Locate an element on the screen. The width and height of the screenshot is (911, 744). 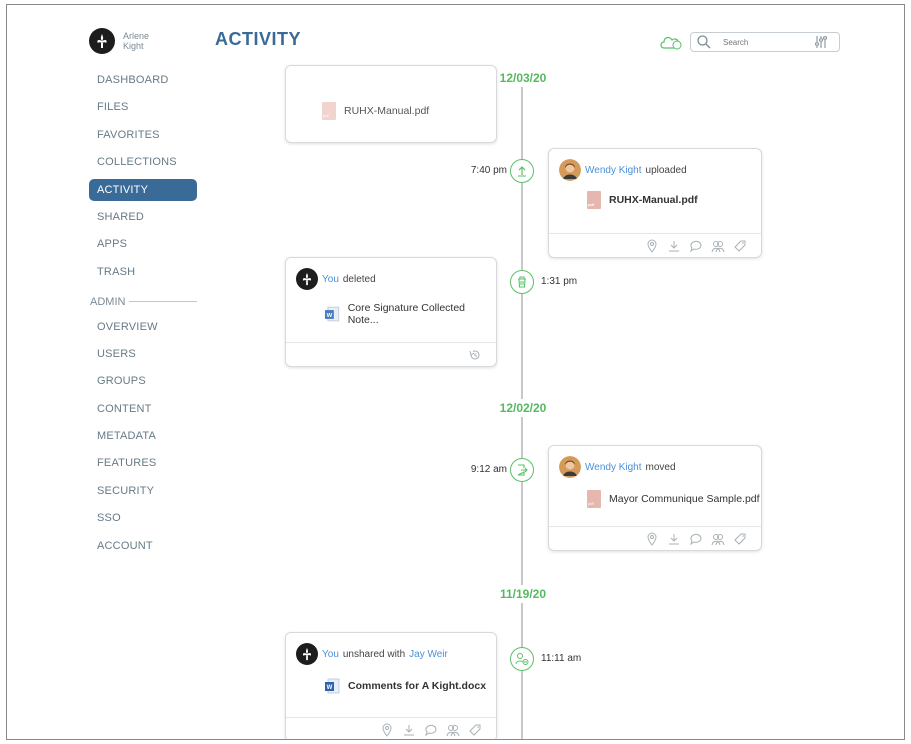
user-last-name: Kight is located at coordinates (133, 46).